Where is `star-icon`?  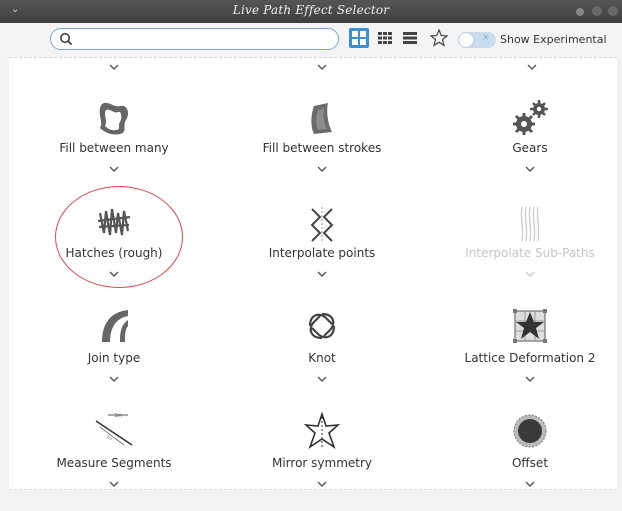
star-icon is located at coordinates (439, 37).